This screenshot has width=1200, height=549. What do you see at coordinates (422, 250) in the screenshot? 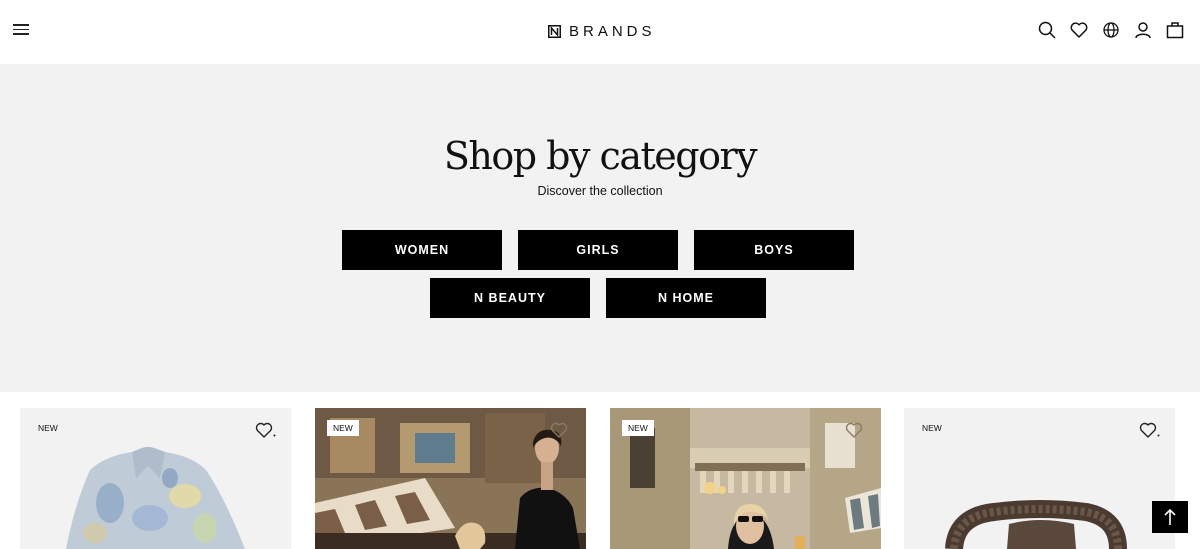
I see `category-button-women: WOMEN` at bounding box center [422, 250].